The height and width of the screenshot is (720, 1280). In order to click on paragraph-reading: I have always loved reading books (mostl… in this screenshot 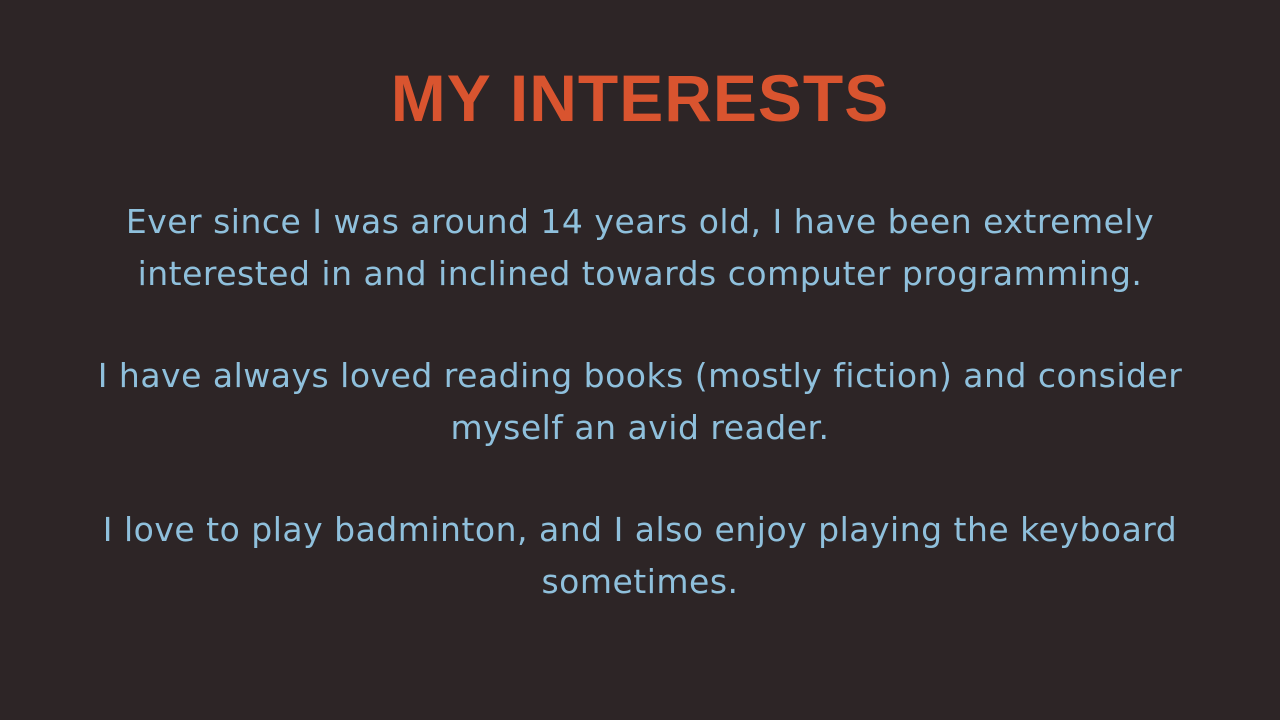, I will do `click(640, 401)`.